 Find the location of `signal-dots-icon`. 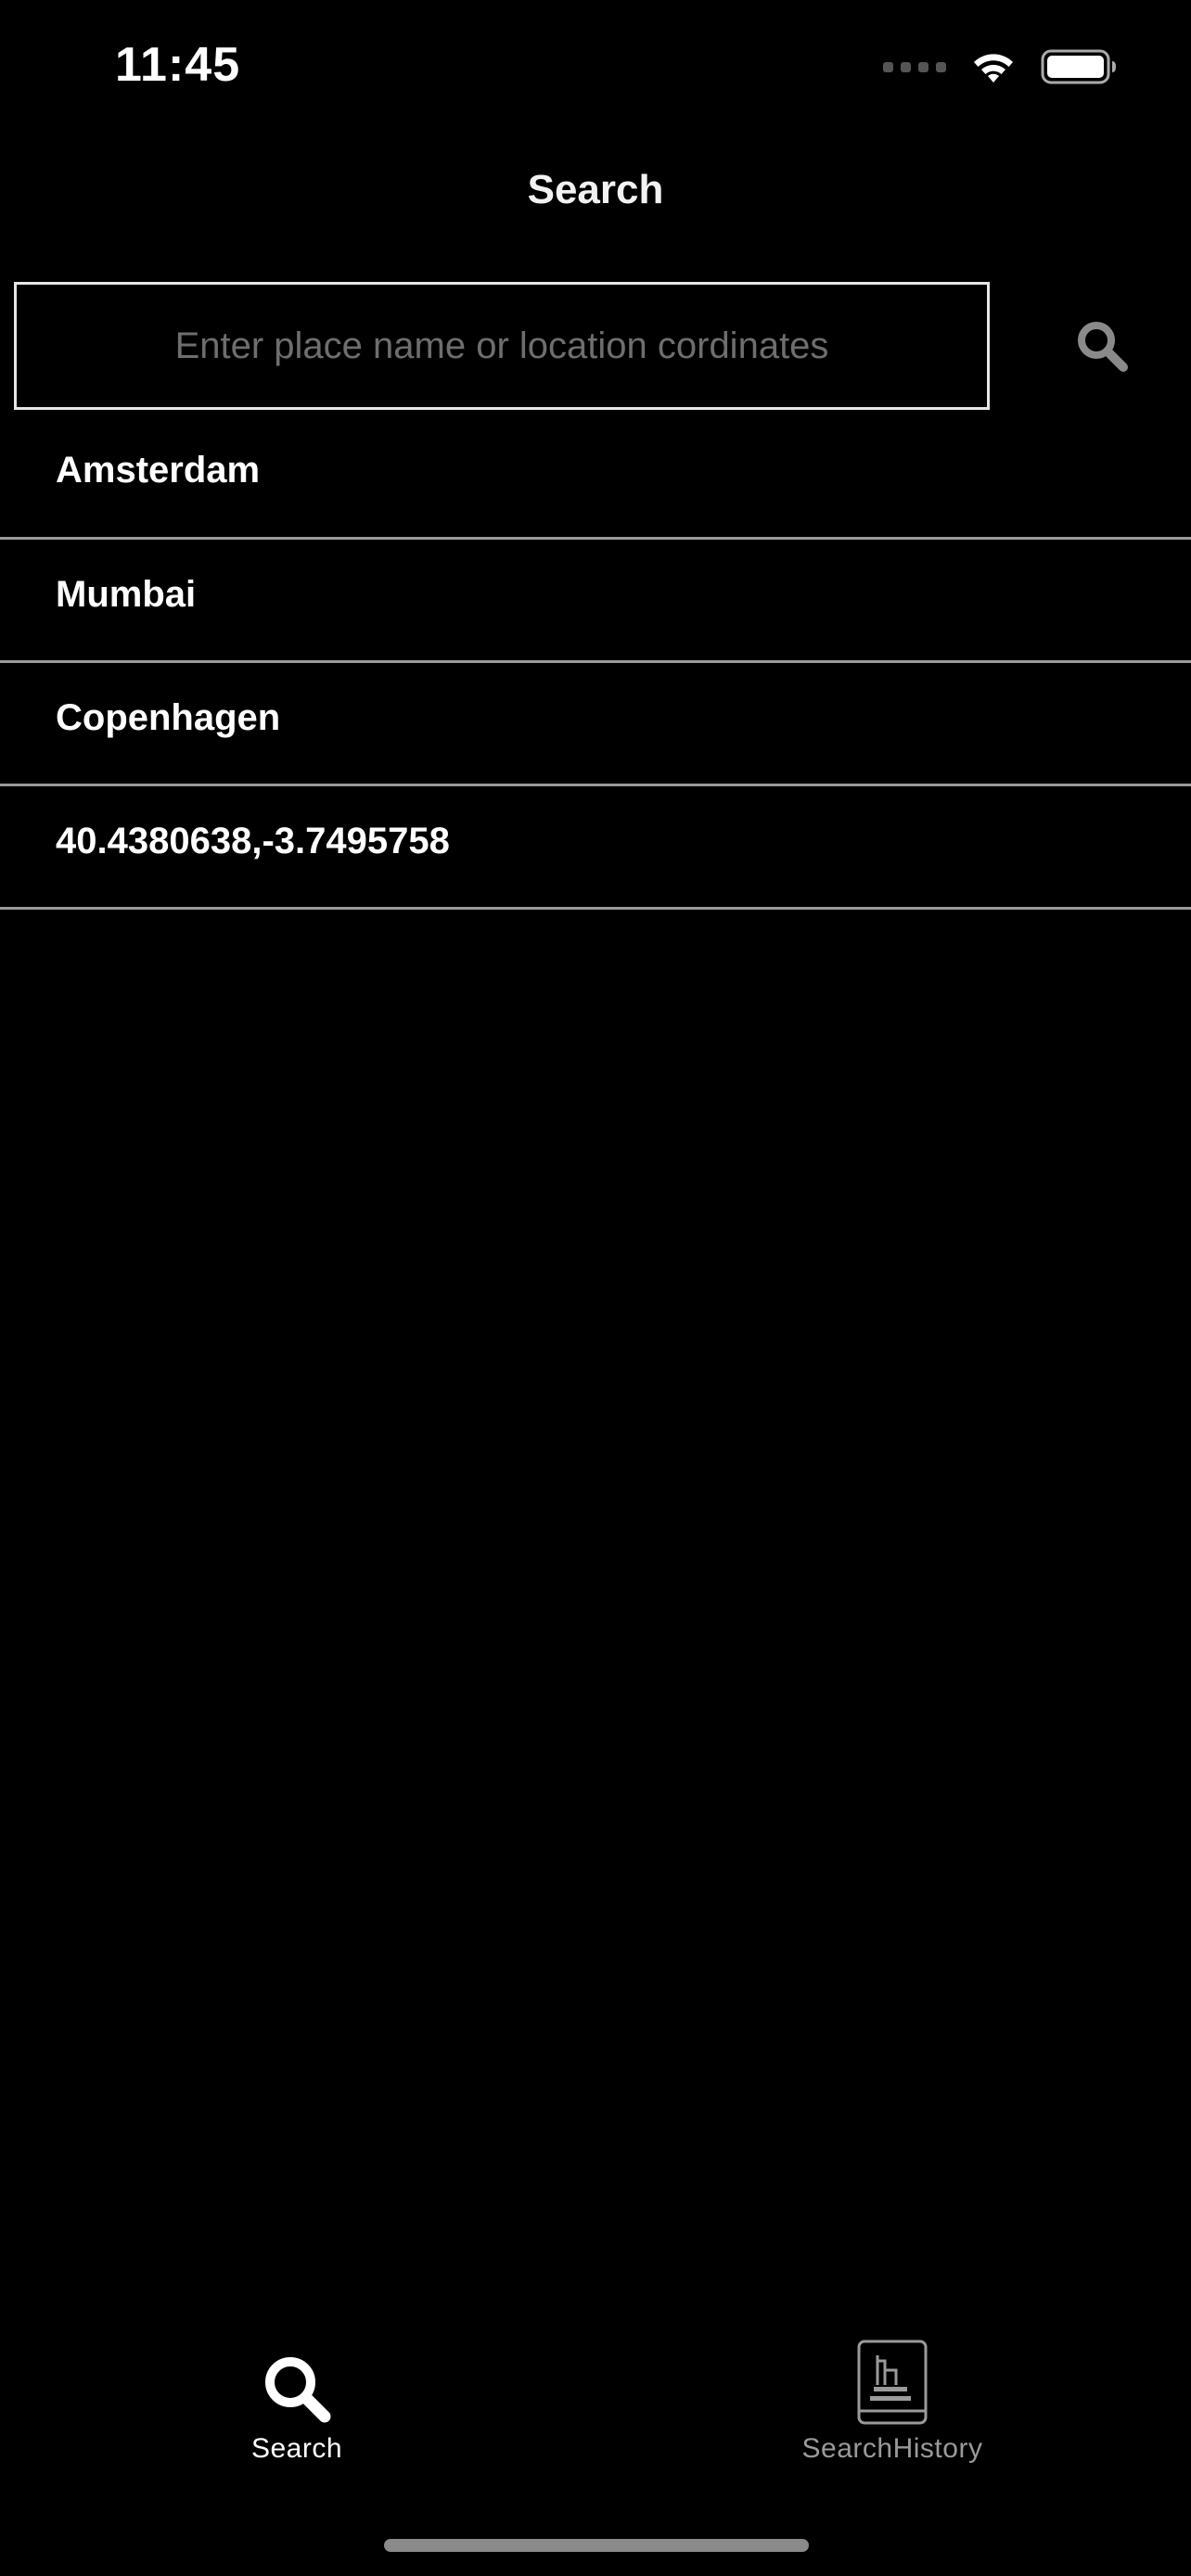

signal-dots-icon is located at coordinates (914, 66).